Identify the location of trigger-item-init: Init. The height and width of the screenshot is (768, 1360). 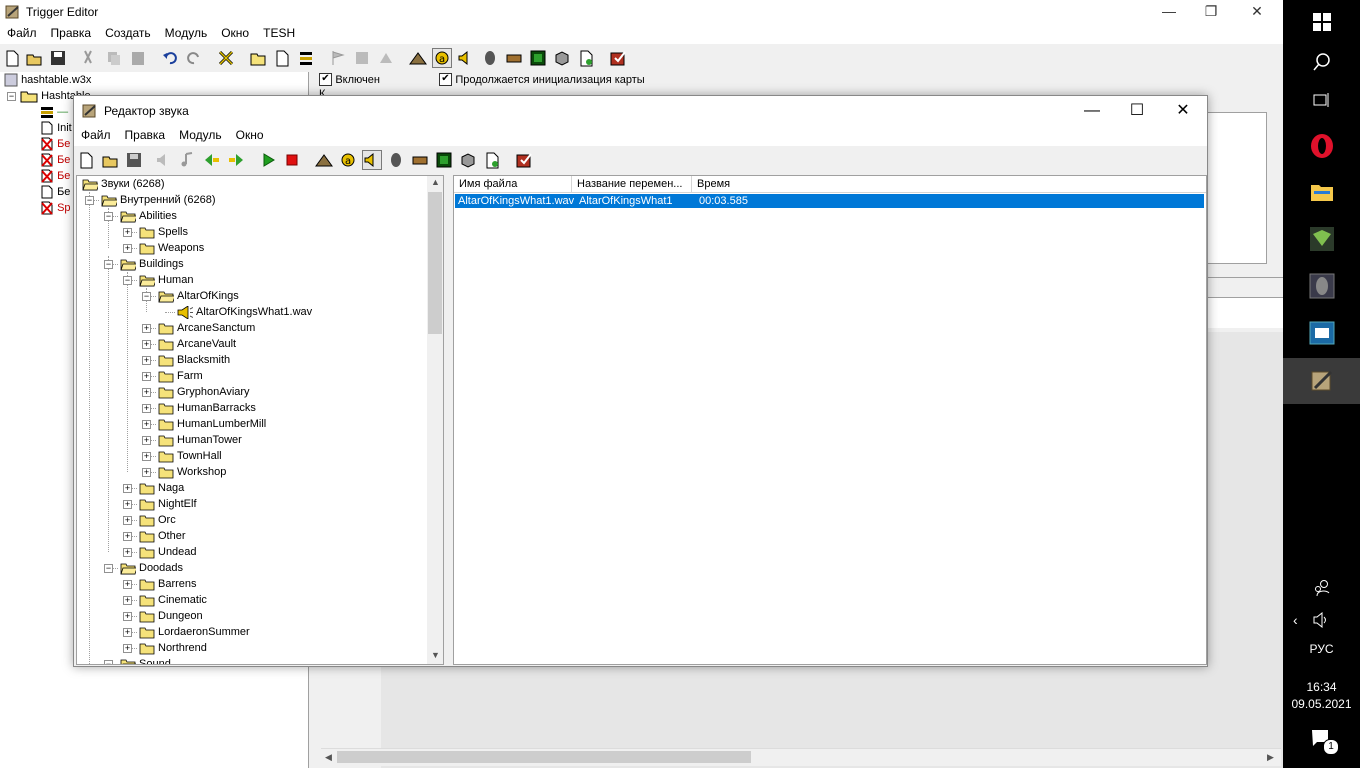
(56, 128).